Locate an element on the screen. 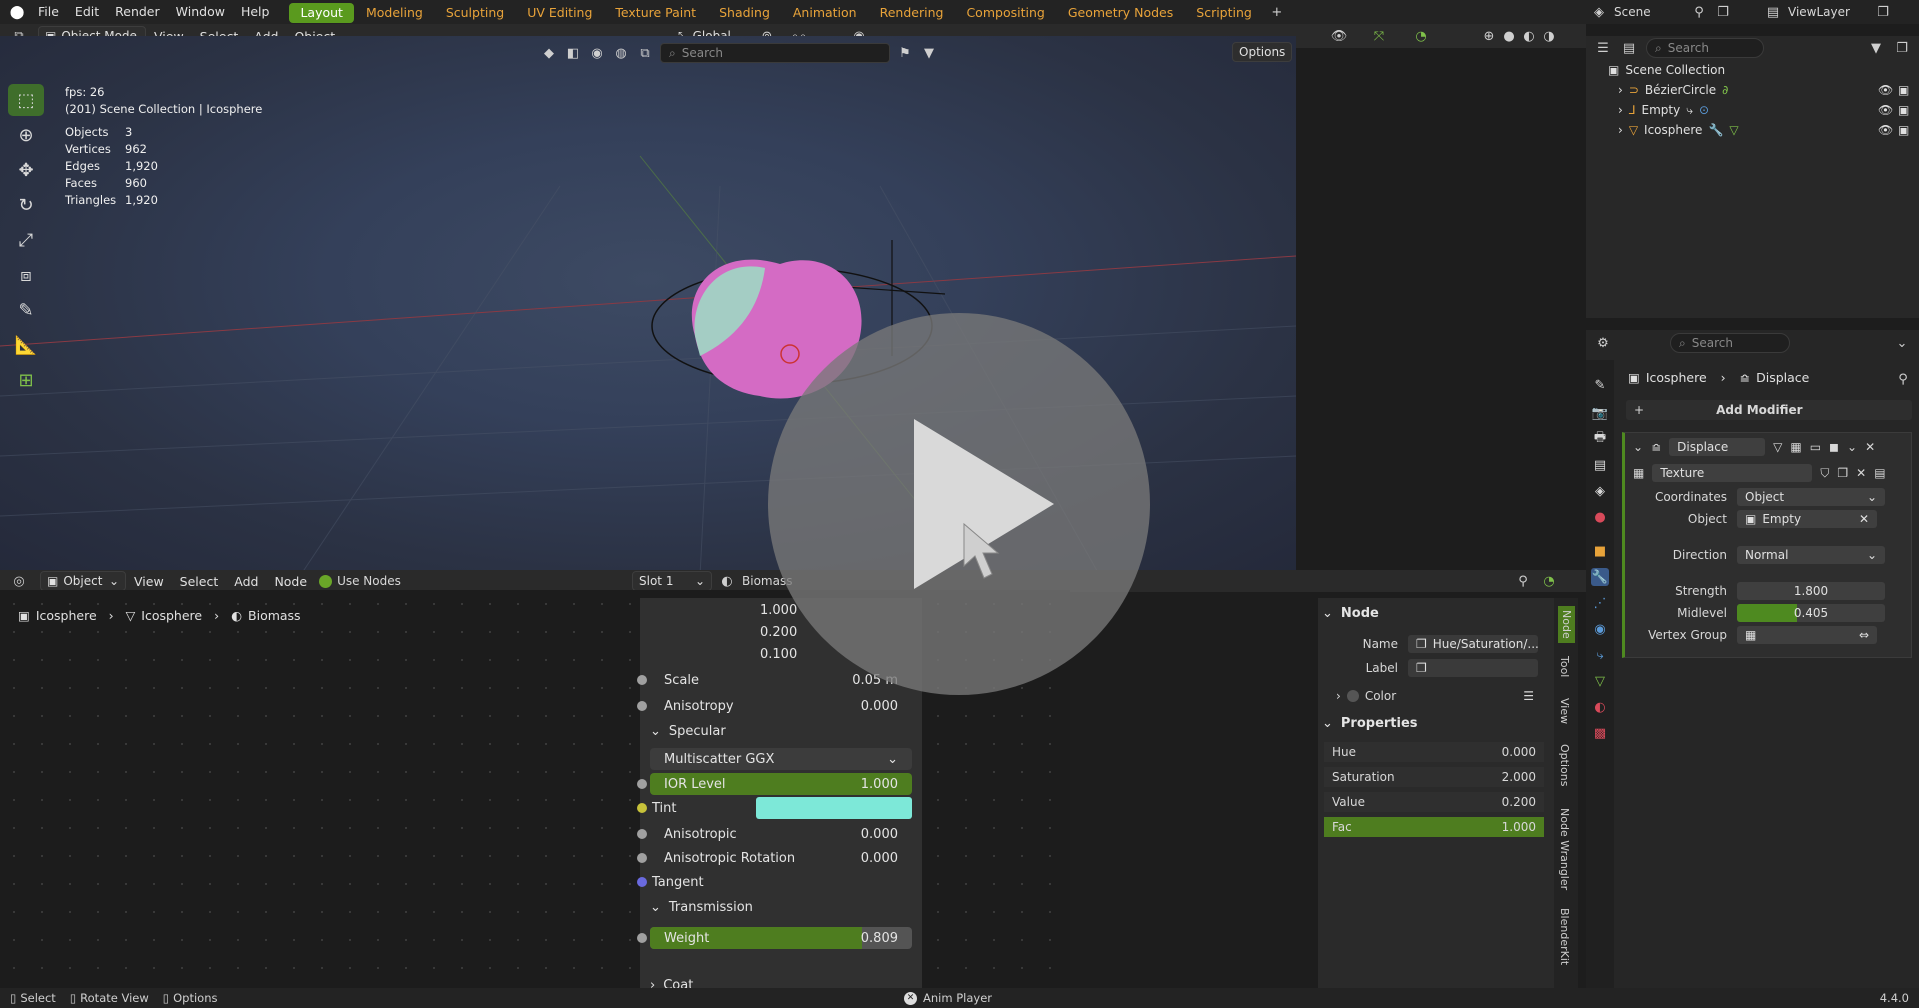  collection-filter-icon: ◆ is located at coordinates (549, 53).